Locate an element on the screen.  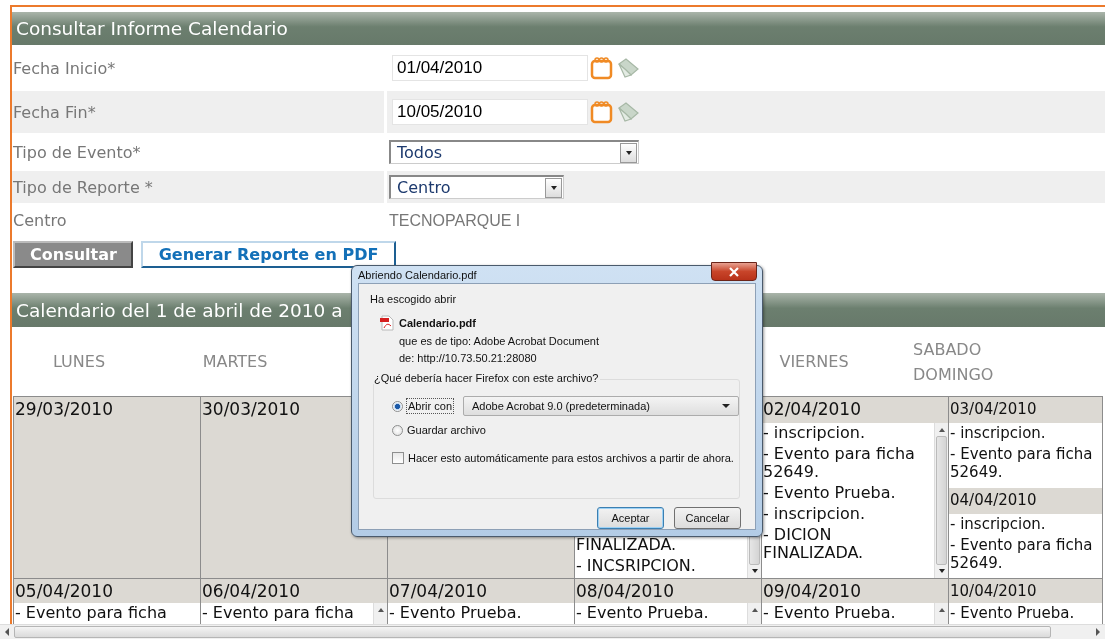
option-label: Guardar archivo is located at coordinates (446, 430).